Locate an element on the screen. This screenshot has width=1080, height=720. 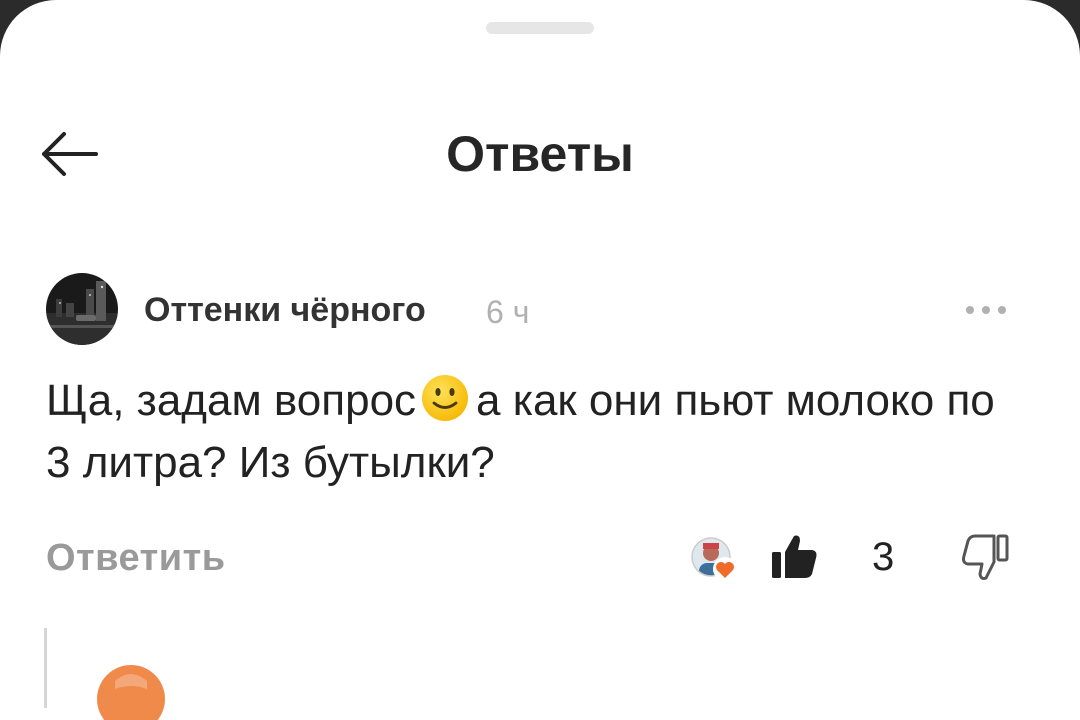
post-time: 6 ч is located at coordinates (508, 312).